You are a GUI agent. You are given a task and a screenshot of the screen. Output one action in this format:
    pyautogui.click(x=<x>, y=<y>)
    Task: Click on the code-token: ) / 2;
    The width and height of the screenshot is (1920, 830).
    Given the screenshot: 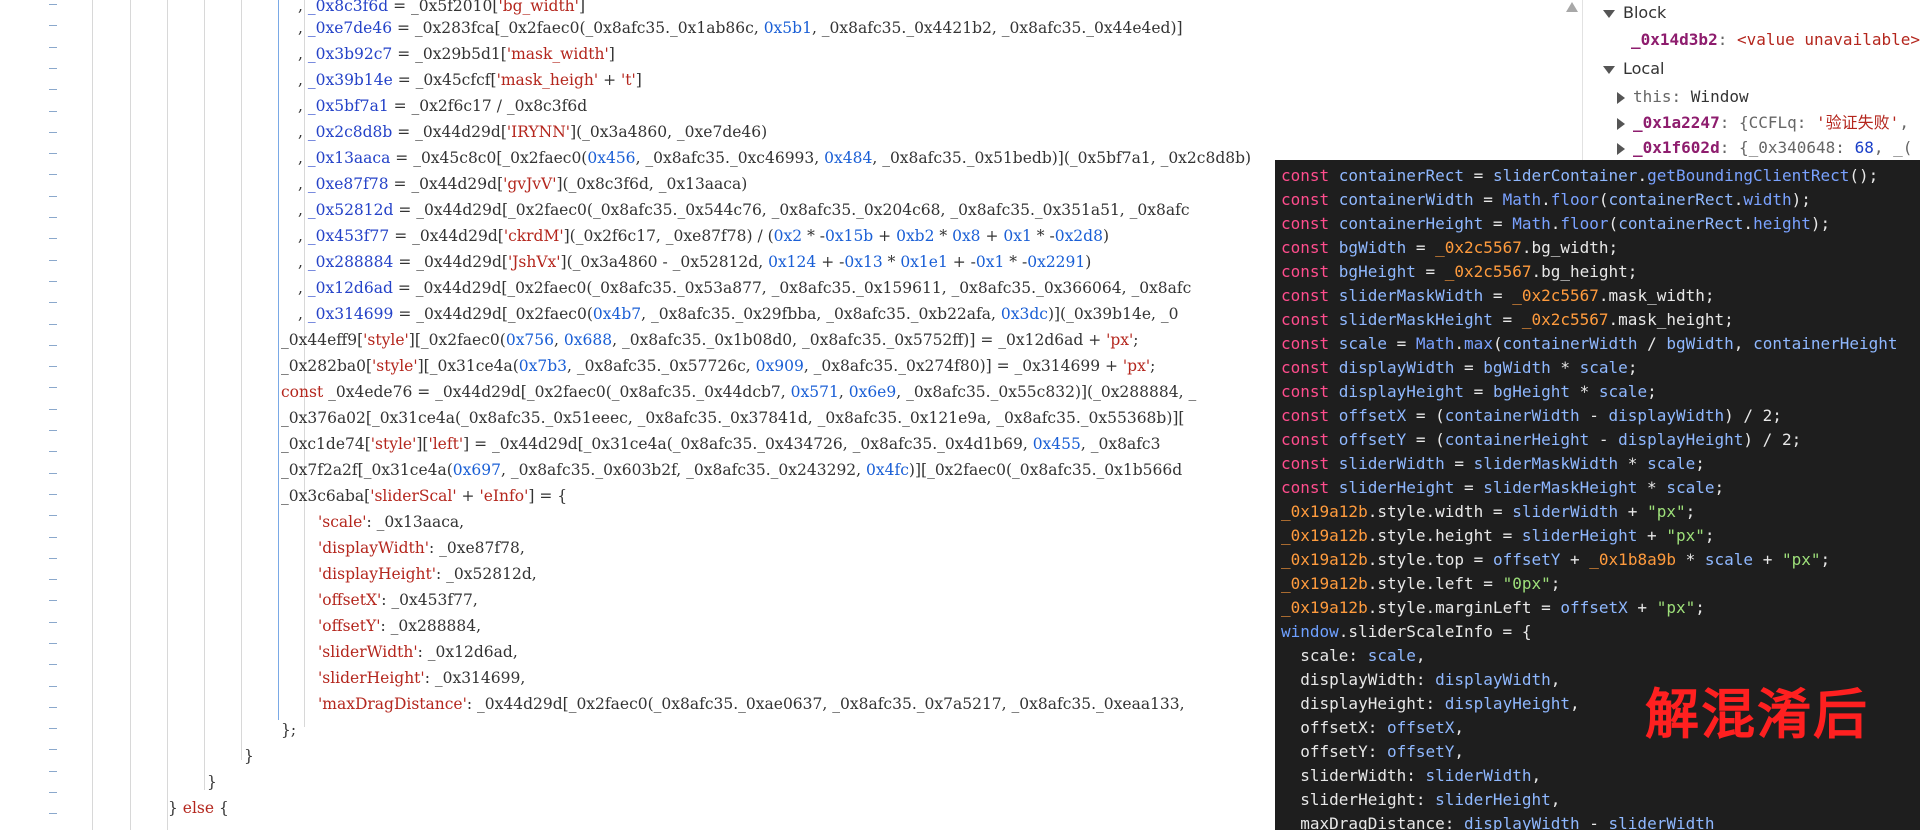 What is the action you would take?
    pyautogui.click(x=1772, y=439)
    